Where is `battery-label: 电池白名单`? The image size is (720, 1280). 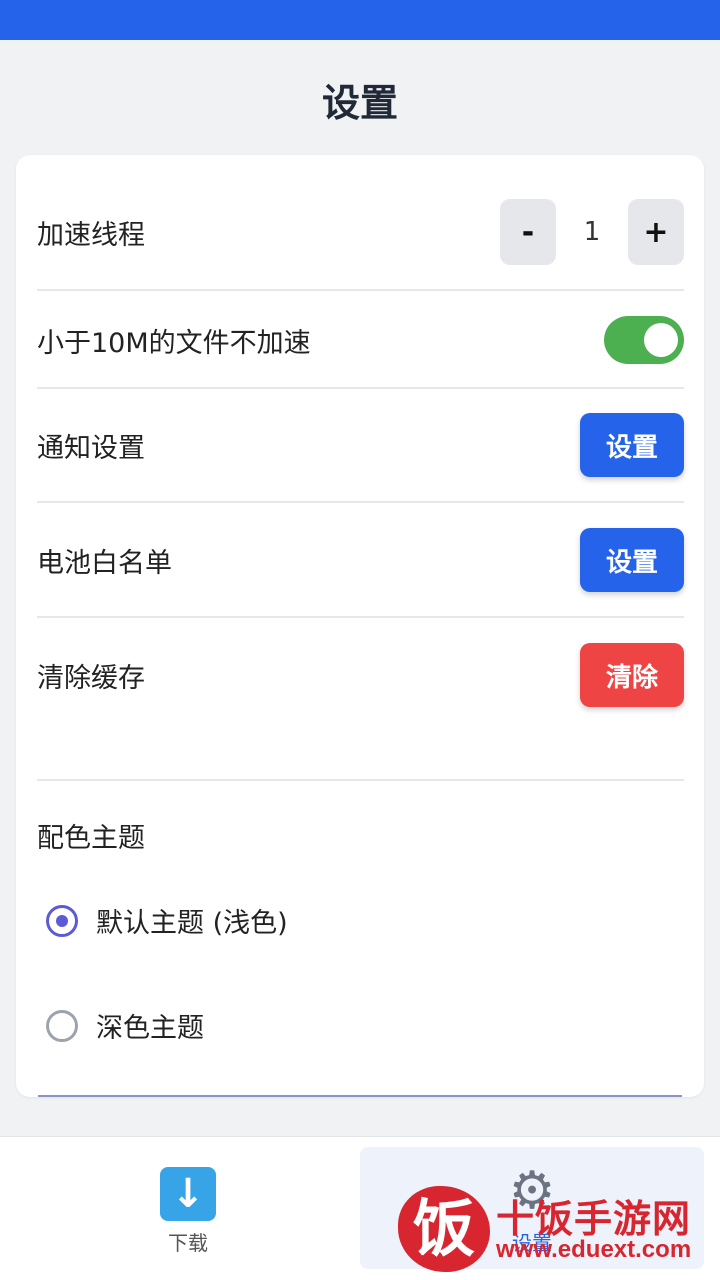
battery-label: 电池白名单 is located at coordinates (104, 563).